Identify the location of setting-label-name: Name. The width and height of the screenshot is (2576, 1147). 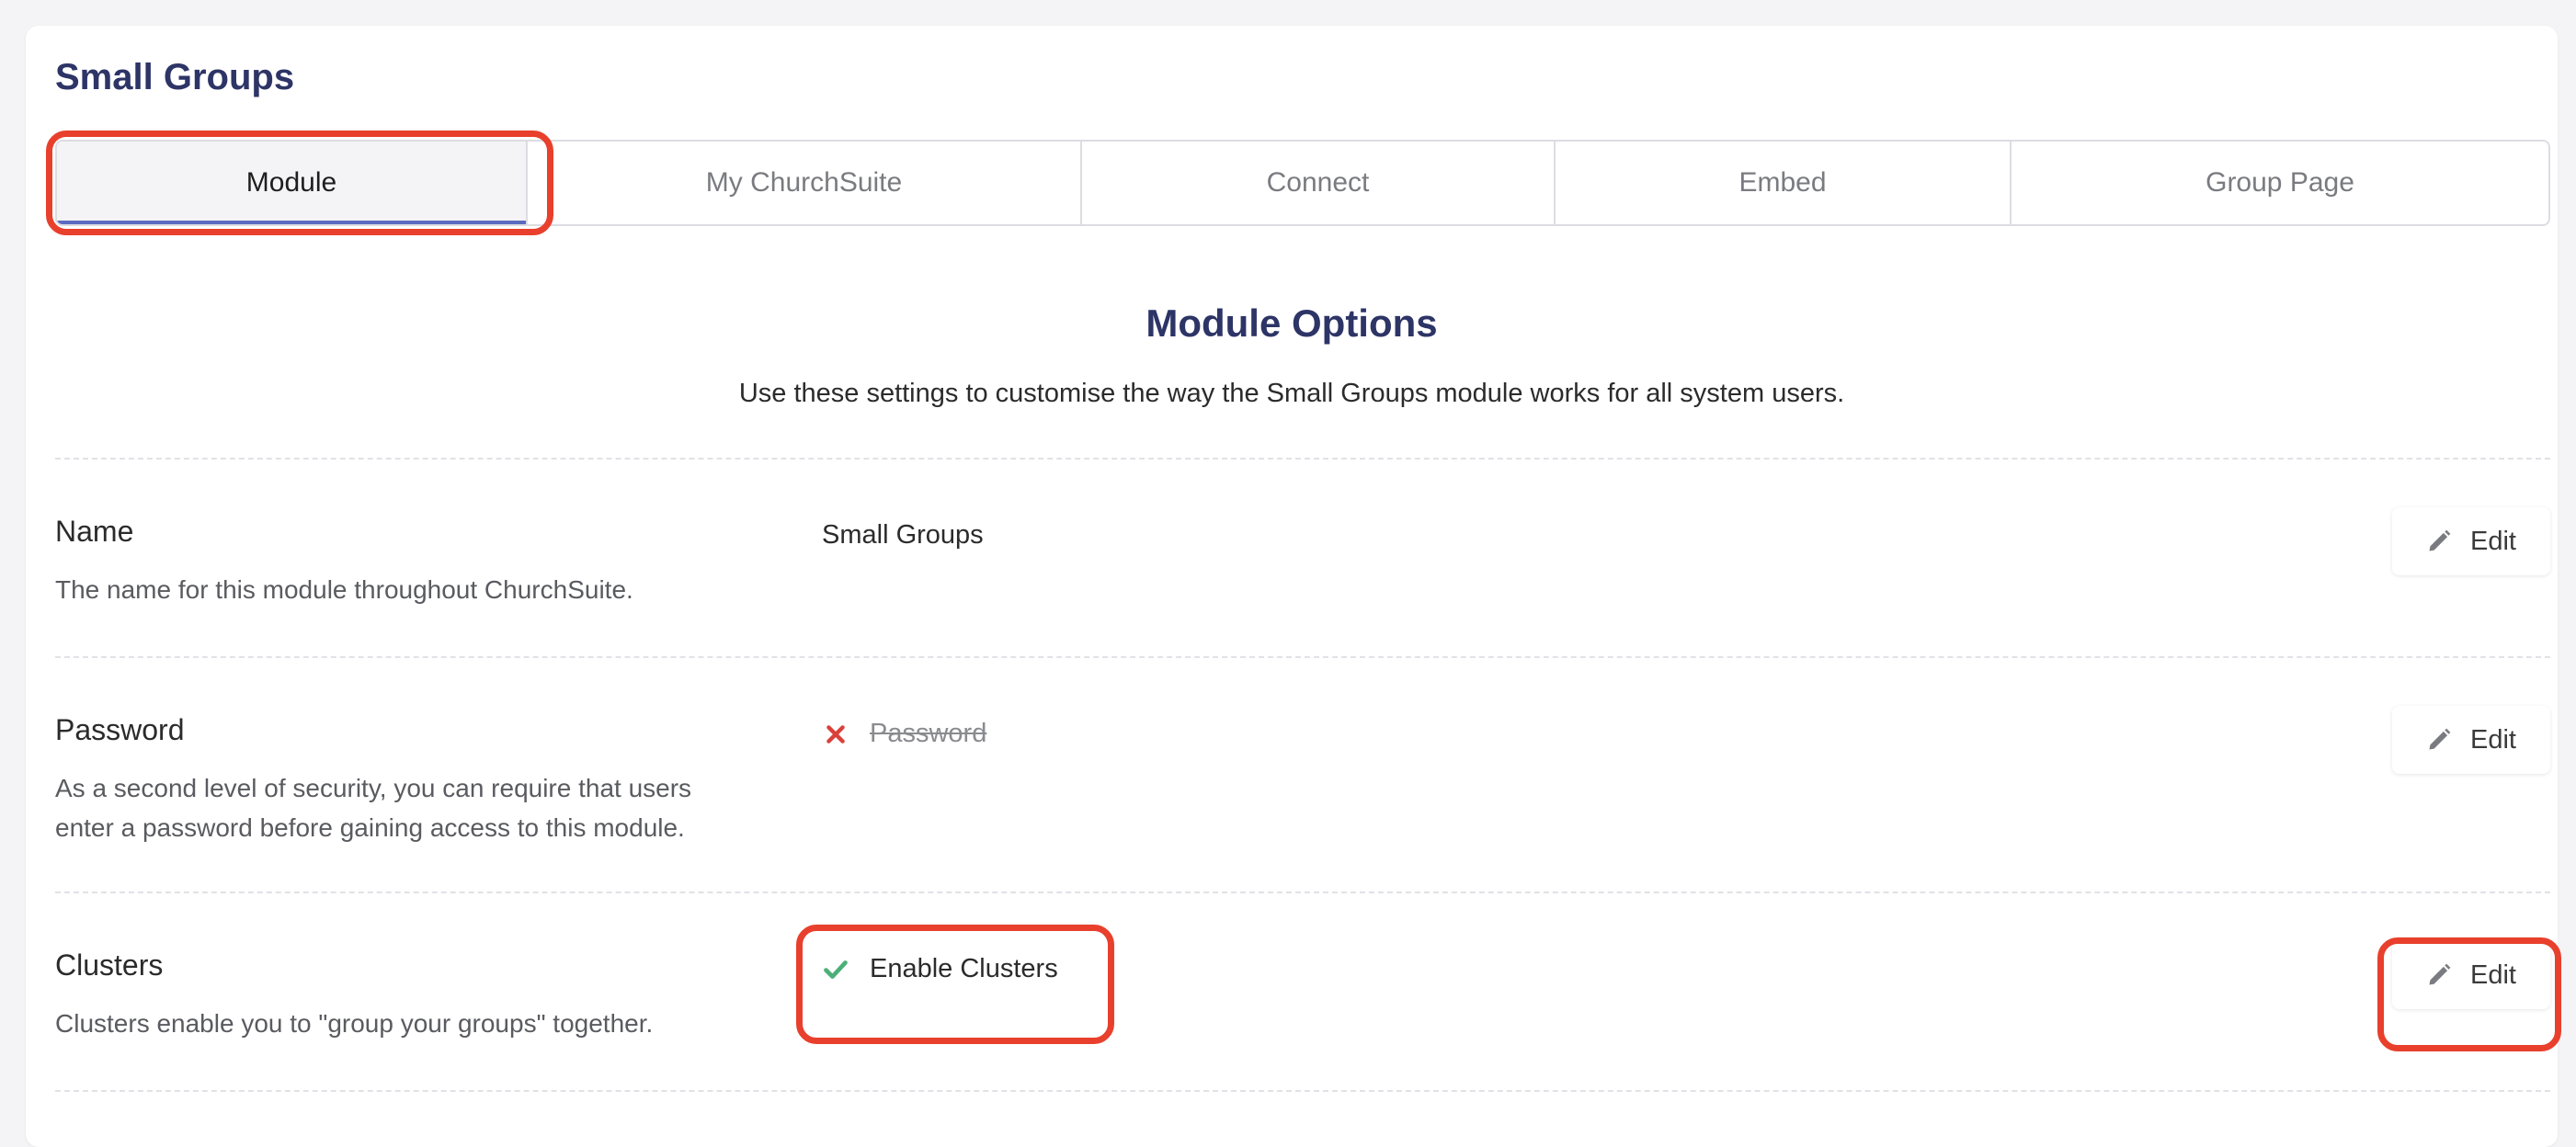
(94, 531).